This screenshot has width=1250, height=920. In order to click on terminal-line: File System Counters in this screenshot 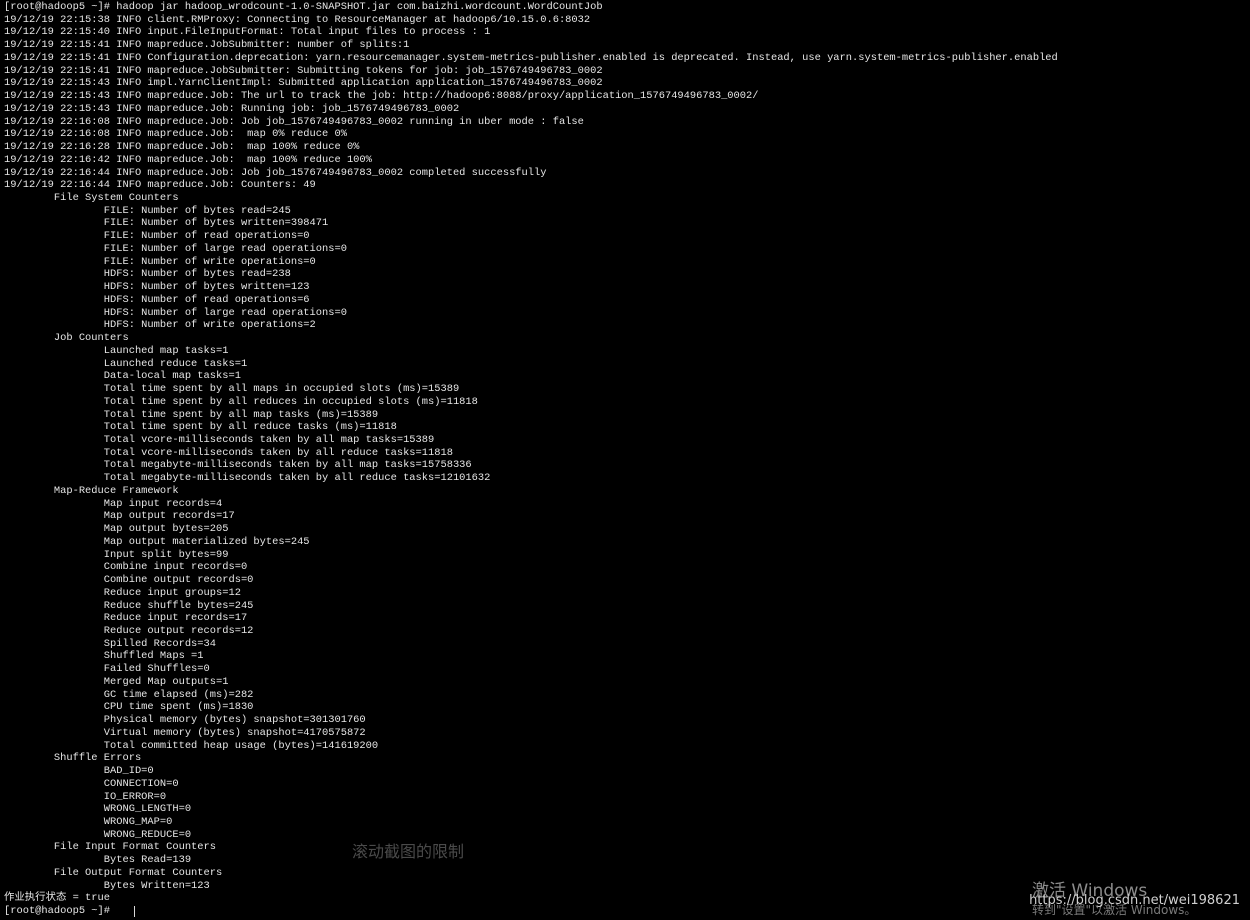, I will do `click(91, 198)`.